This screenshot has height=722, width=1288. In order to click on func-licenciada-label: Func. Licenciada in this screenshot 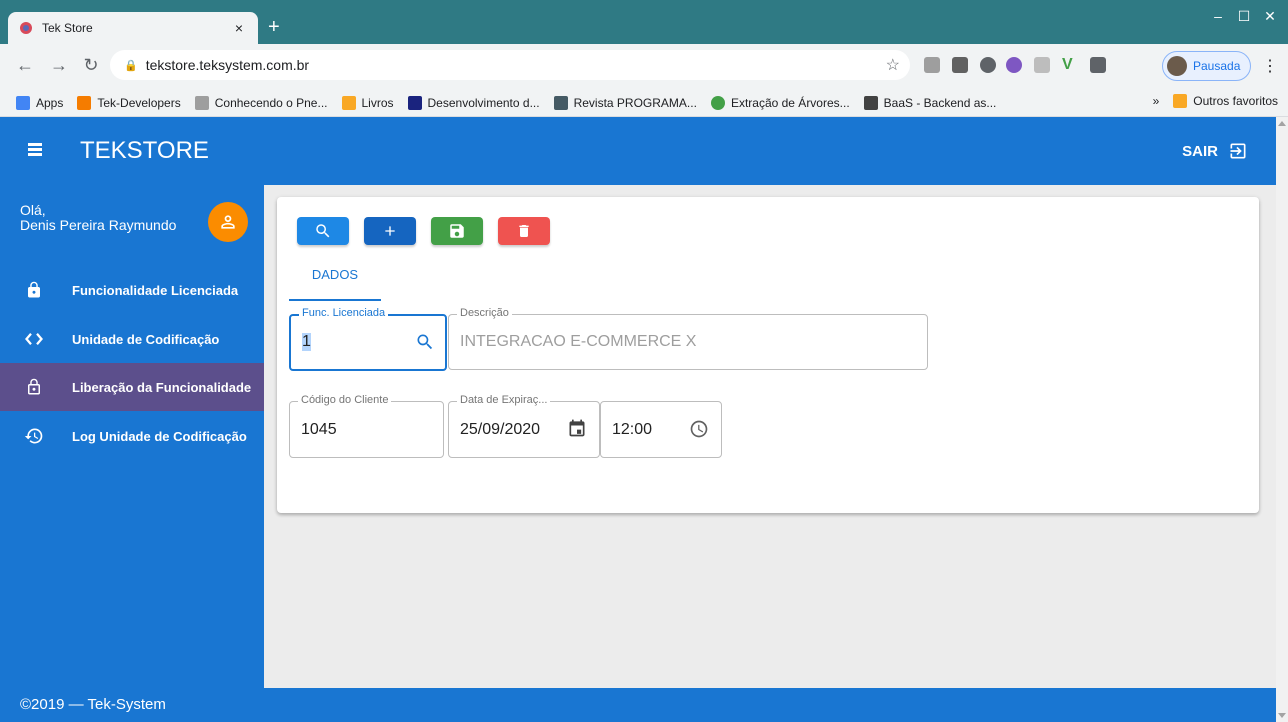, I will do `click(344, 313)`.